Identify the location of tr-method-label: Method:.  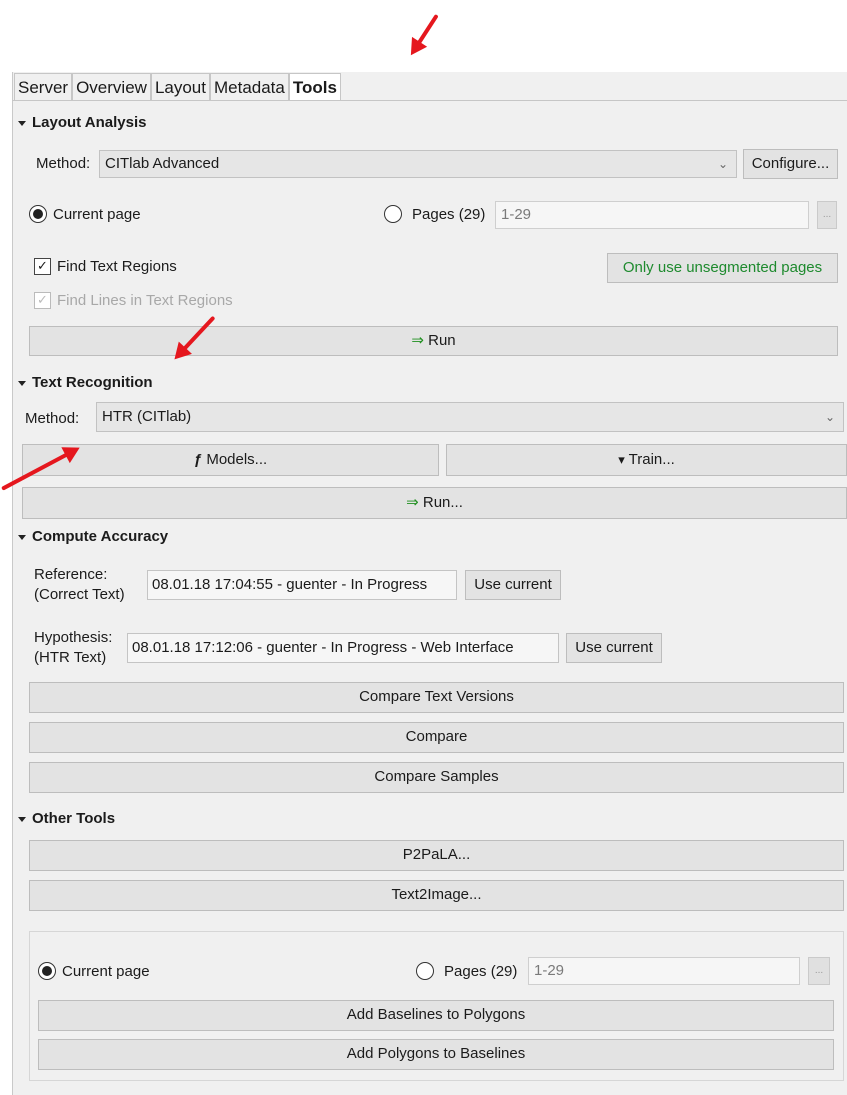
(52, 418).